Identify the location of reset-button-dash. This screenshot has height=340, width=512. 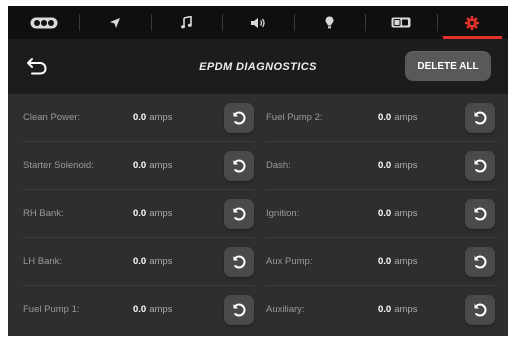
(480, 166).